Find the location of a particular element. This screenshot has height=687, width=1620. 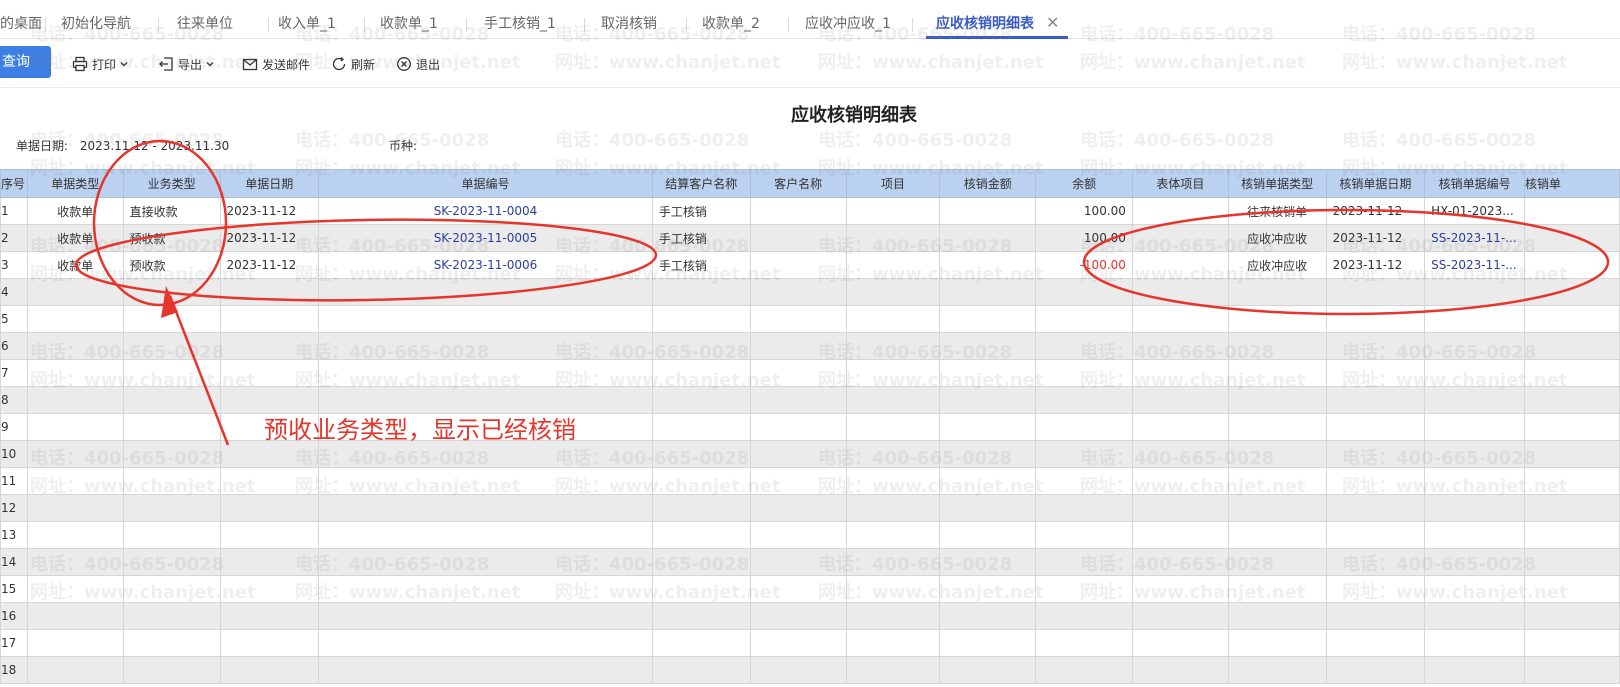

exit-button: 退出 is located at coordinates (418, 64).